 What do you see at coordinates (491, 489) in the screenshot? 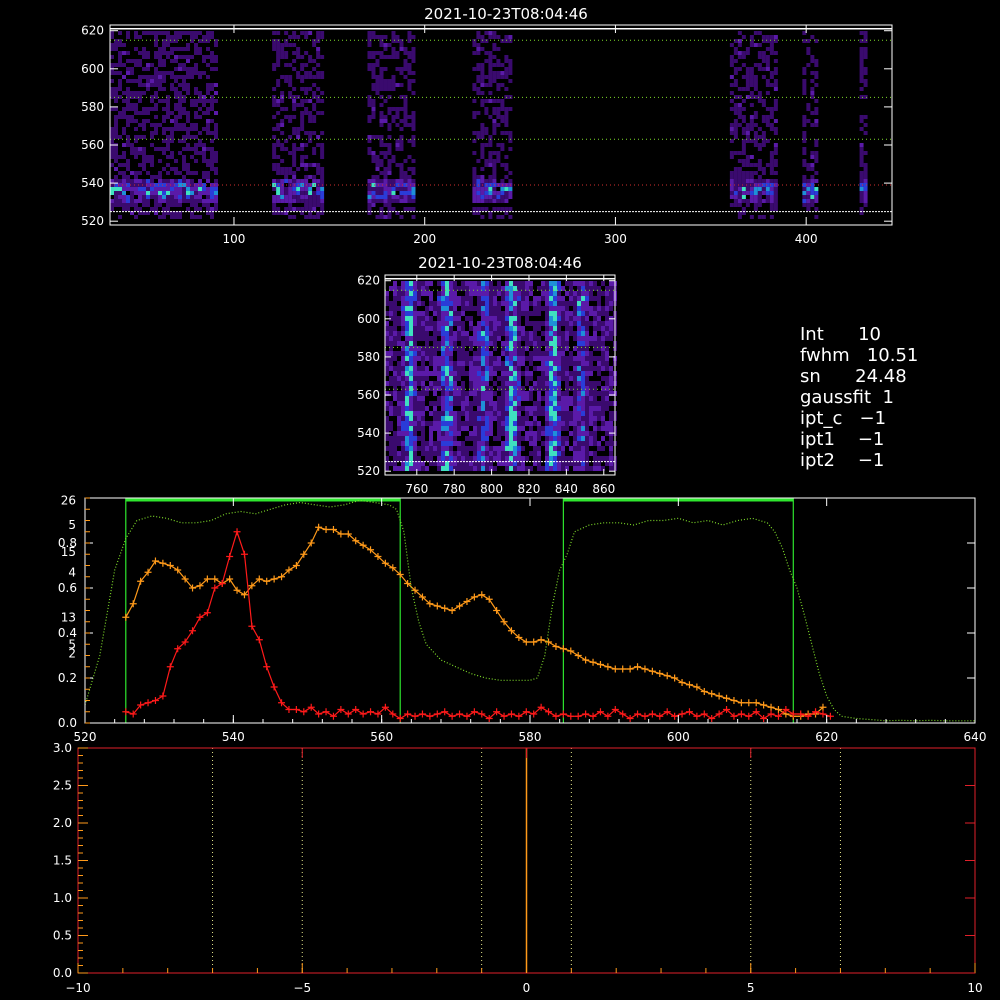
I see `x-tick-label: 800` at bounding box center [491, 489].